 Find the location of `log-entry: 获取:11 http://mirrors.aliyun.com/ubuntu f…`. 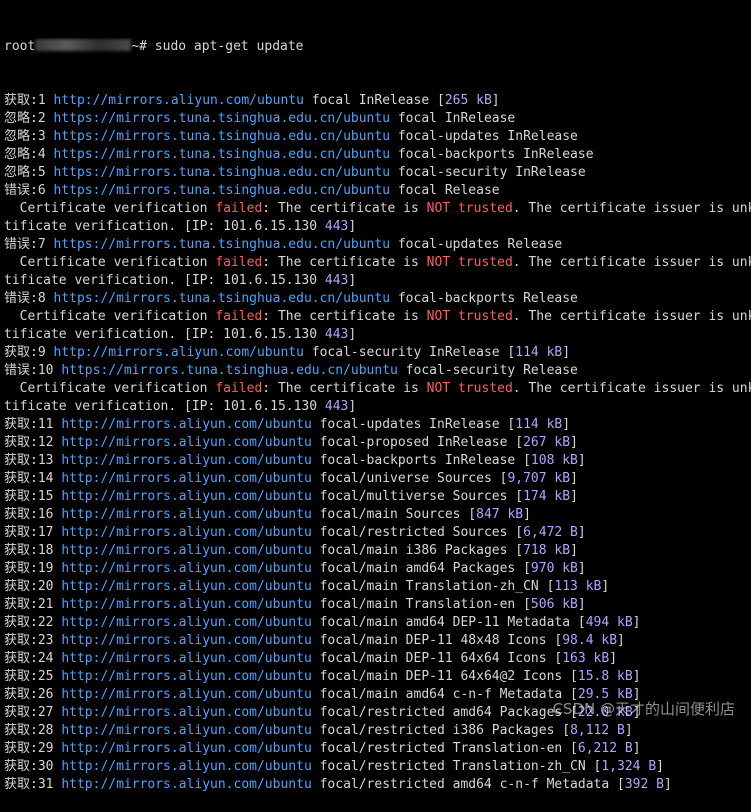

log-entry: 获取:11 http://mirrors.aliyun.com/ubuntu f… is located at coordinates (287, 424).